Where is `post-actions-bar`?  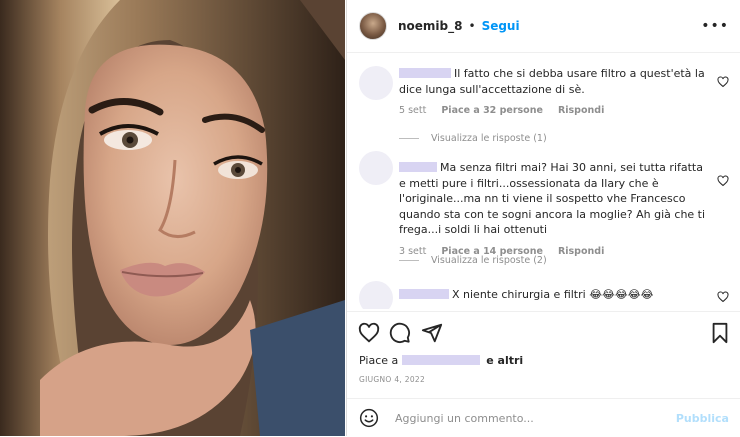
post-actions-bar is located at coordinates (543, 331).